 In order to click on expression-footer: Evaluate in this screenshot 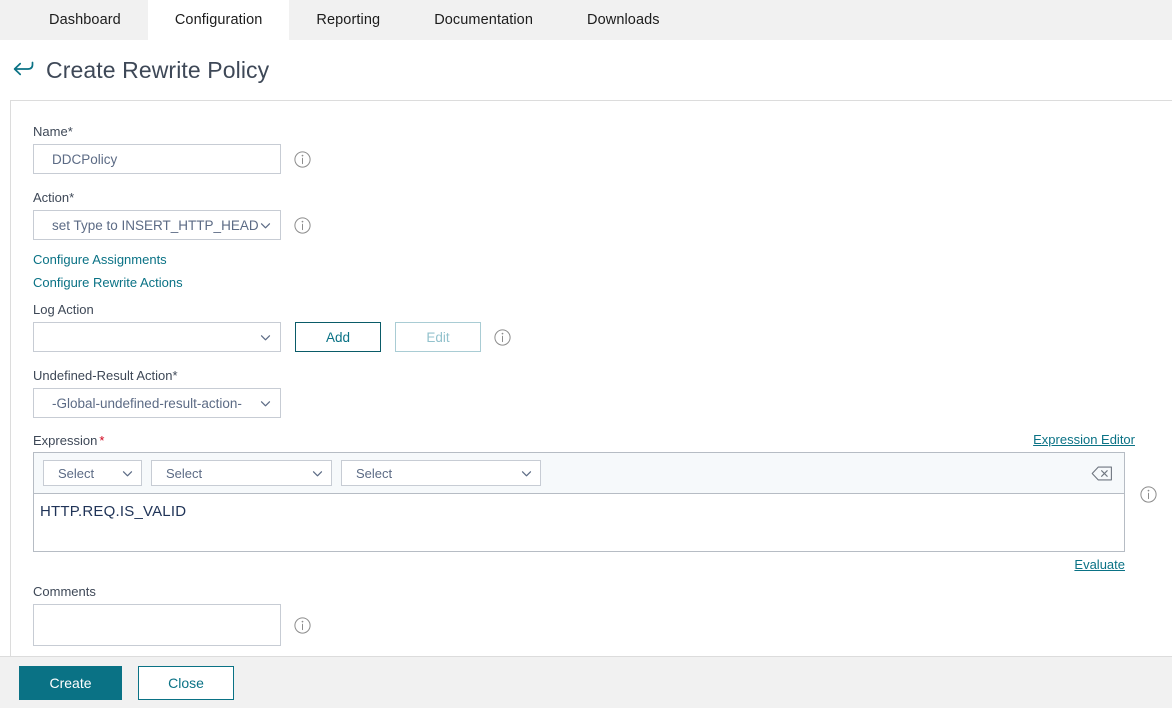, I will do `click(579, 564)`.